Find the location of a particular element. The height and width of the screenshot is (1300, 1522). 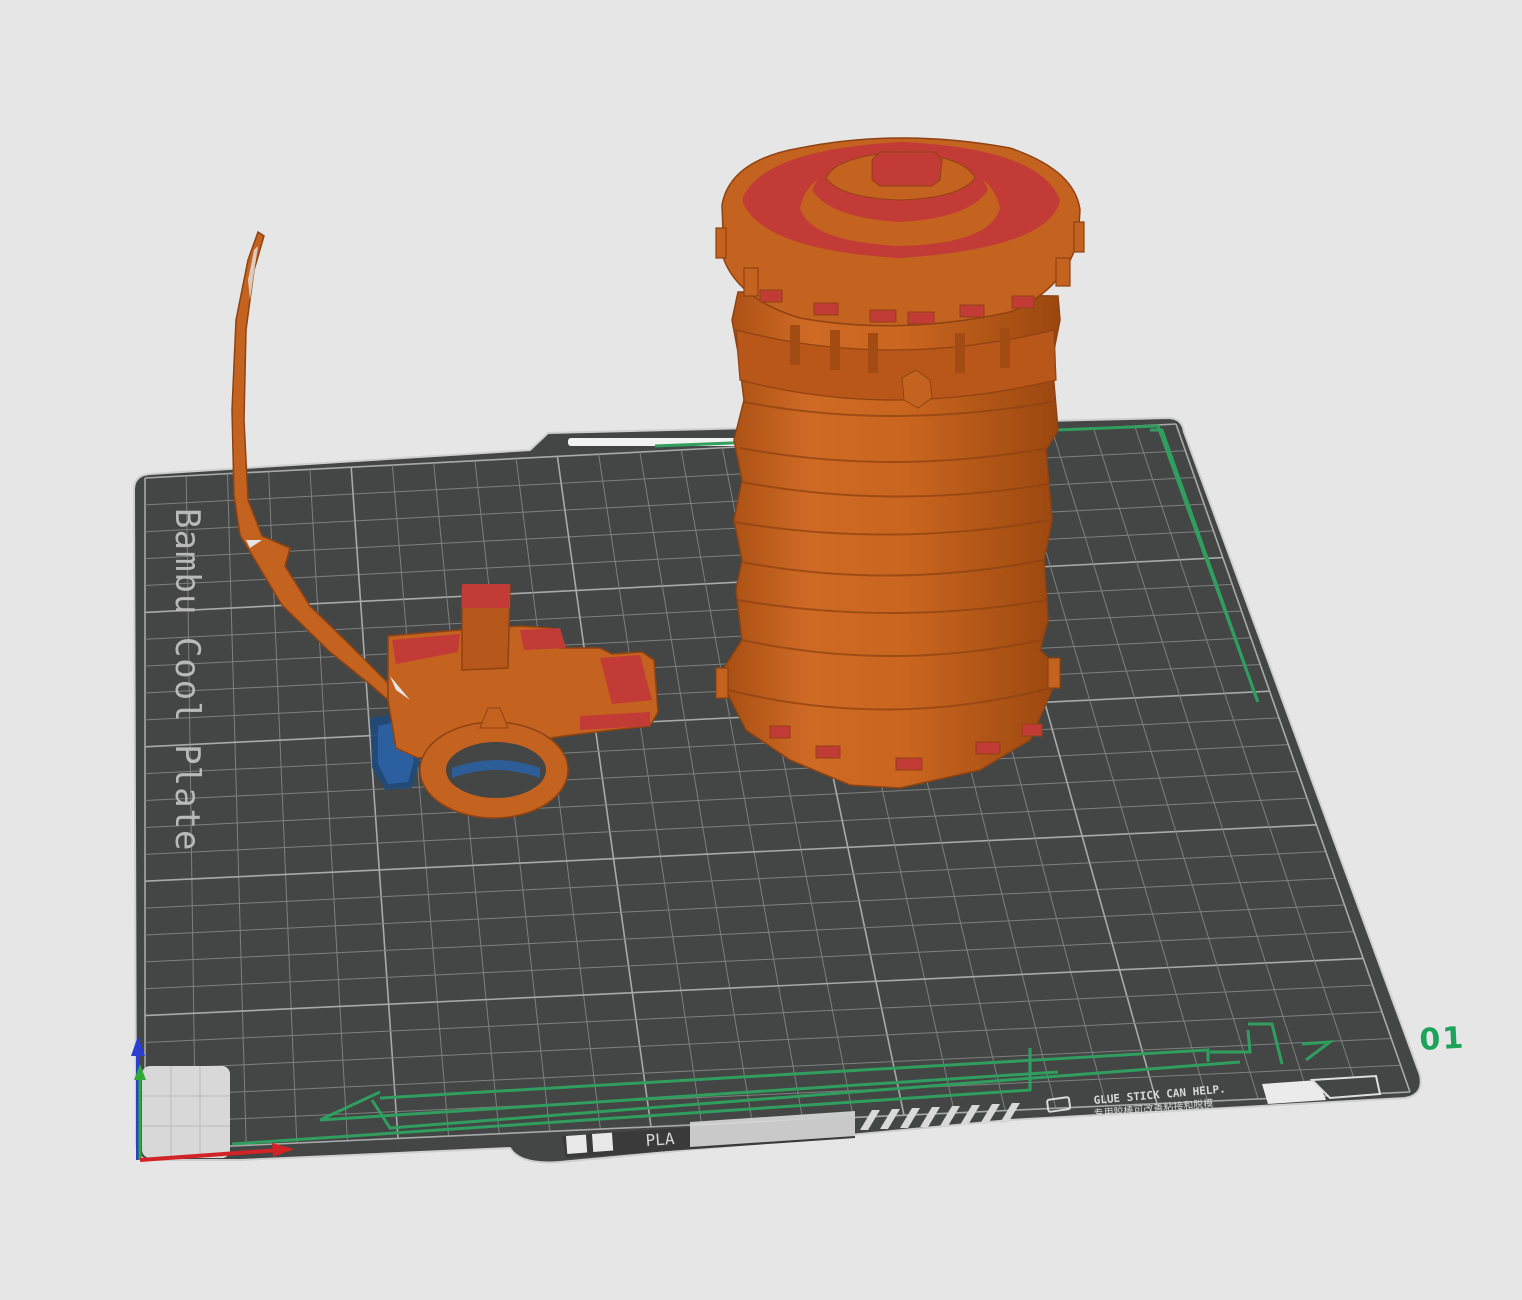

plate-name-label: Bambu Cool Plate is located at coordinates (187, 680).